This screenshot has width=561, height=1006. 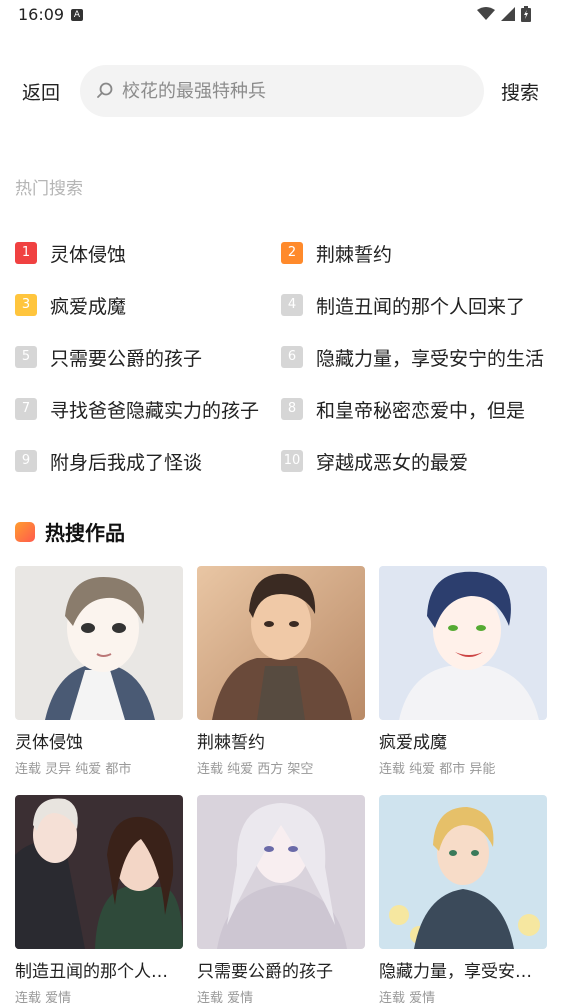 What do you see at coordinates (231, 743) in the screenshot?
I see `work-title: 荆棘誓约` at bounding box center [231, 743].